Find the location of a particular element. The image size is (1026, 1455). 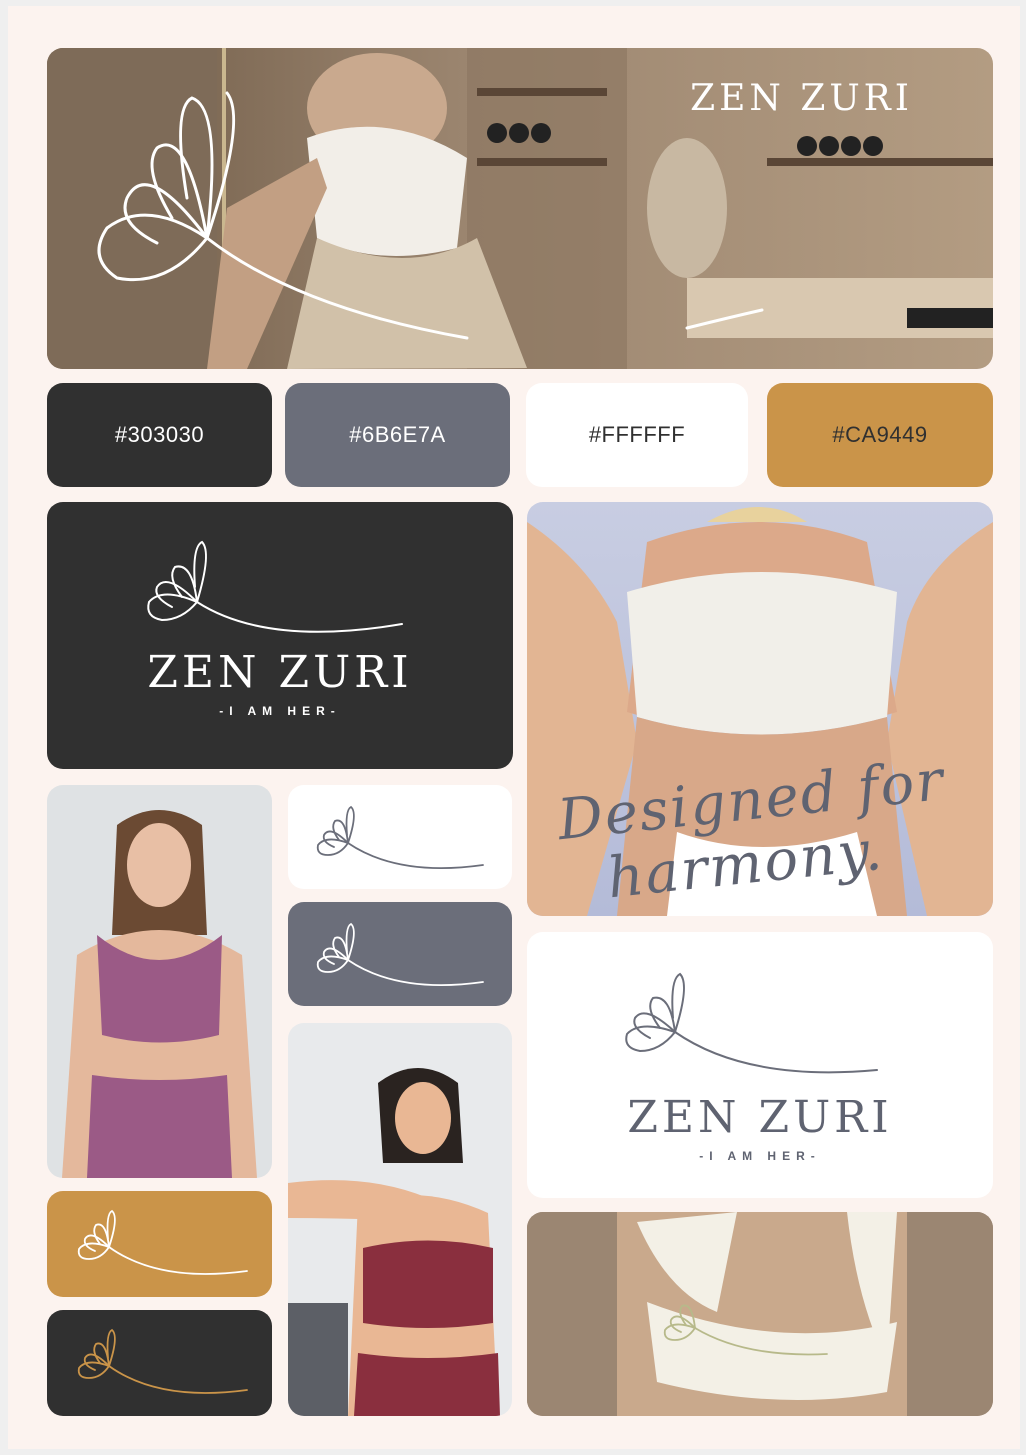

swatch-label: #CA9449 is located at coordinates (880, 434).